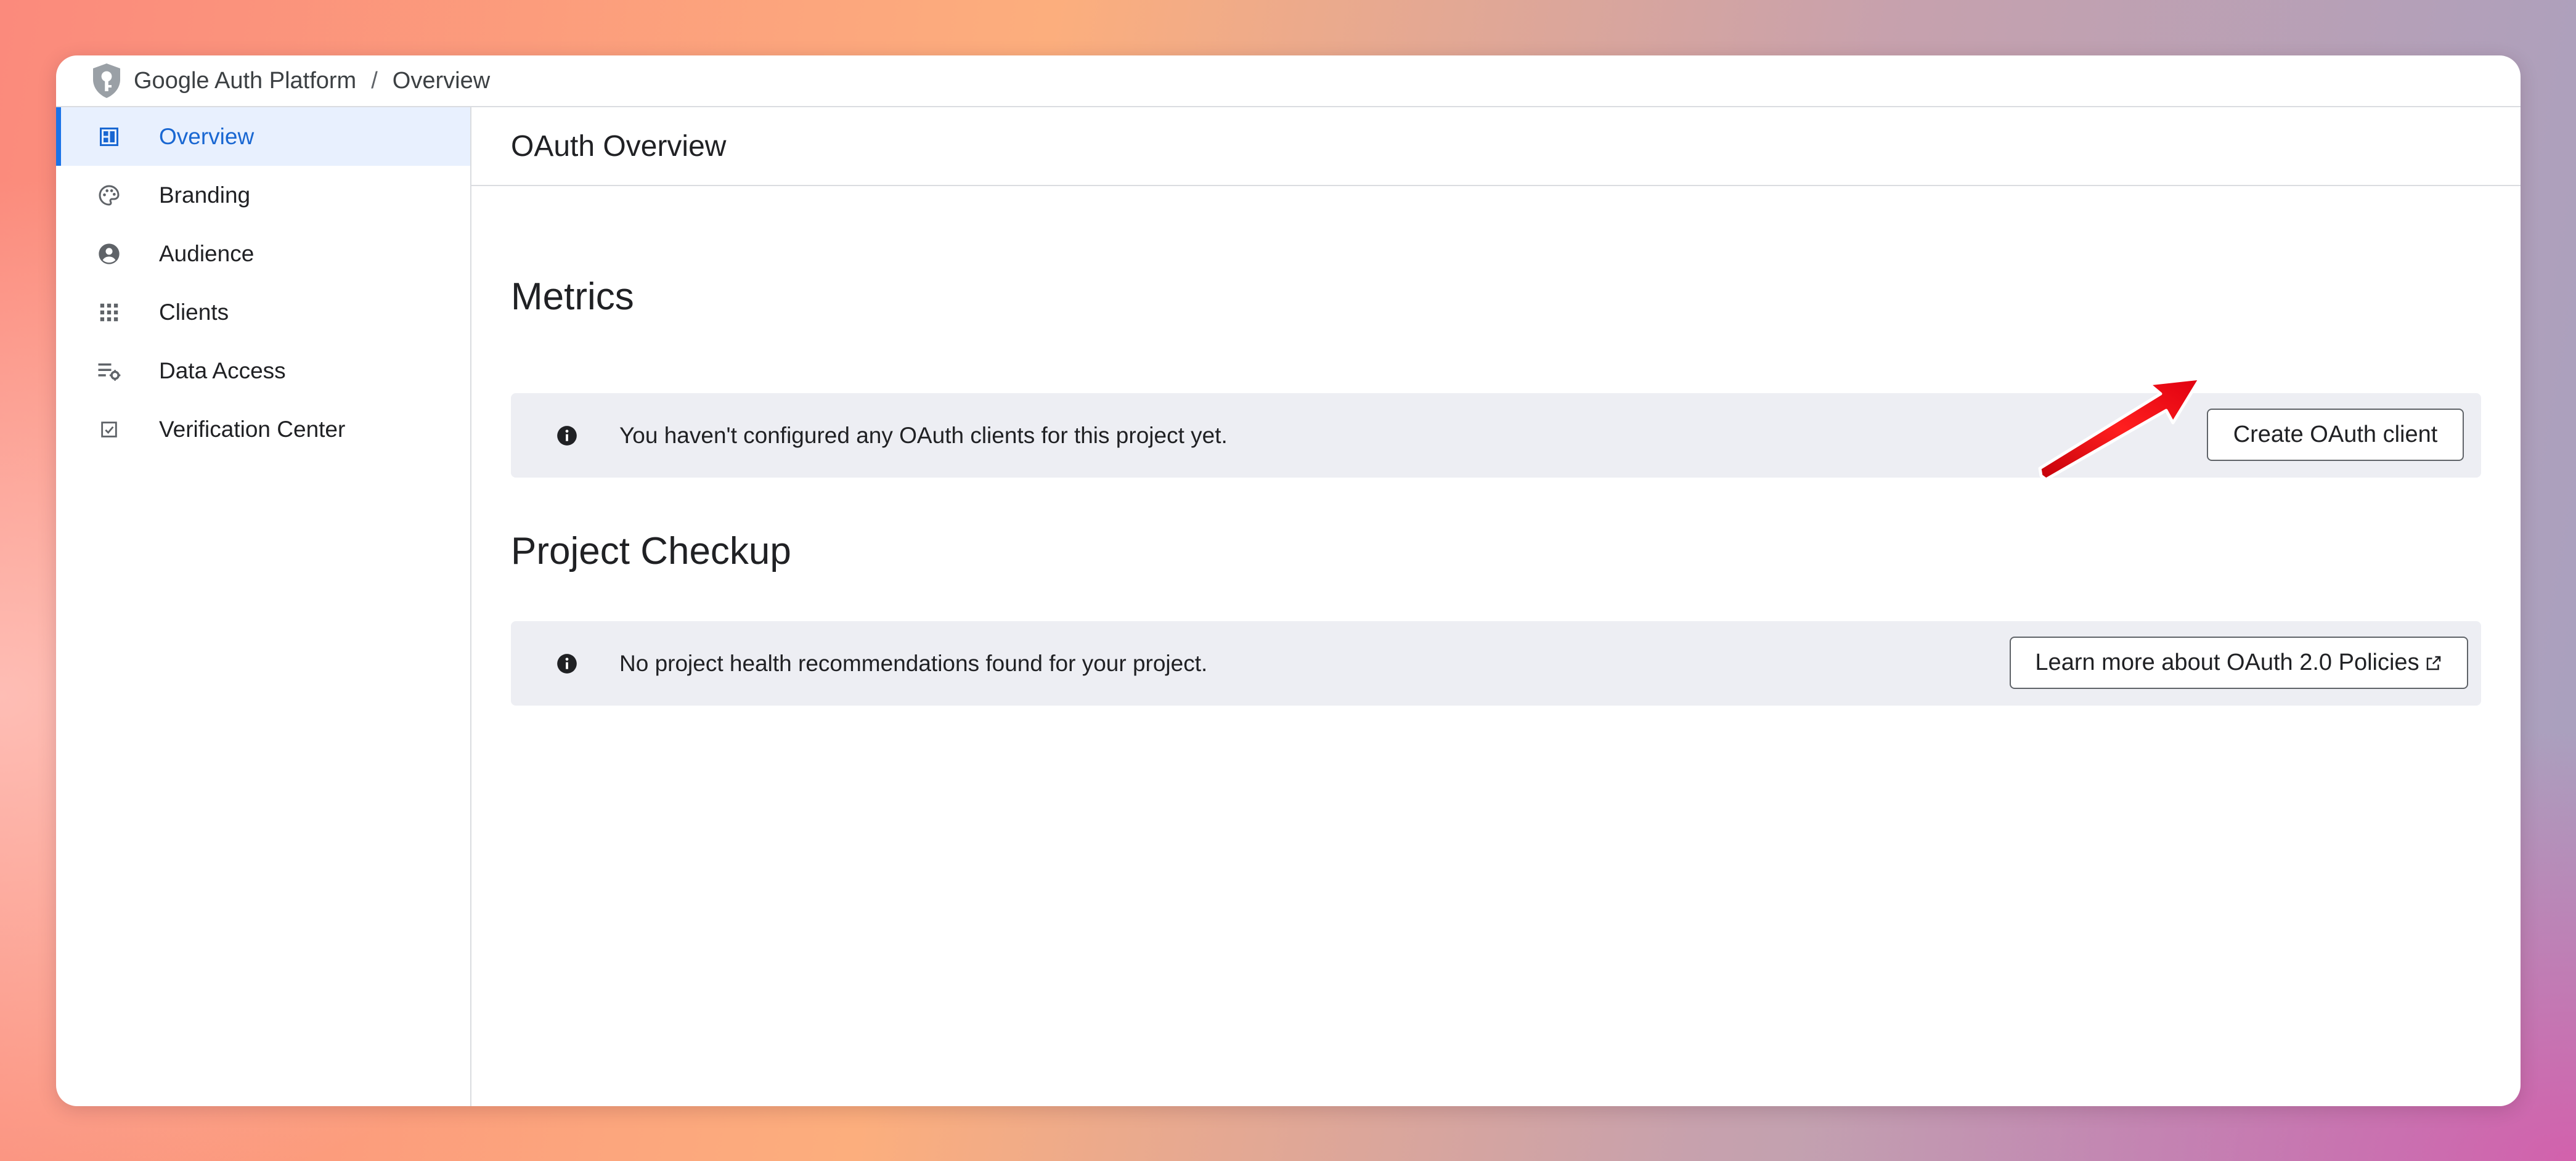 This screenshot has width=2576, height=1161. What do you see at coordinates (2336, 435) in the screenshot?
I see `create-oauth-client-button: Create OAuth client` at bounding box center [2336, 435].